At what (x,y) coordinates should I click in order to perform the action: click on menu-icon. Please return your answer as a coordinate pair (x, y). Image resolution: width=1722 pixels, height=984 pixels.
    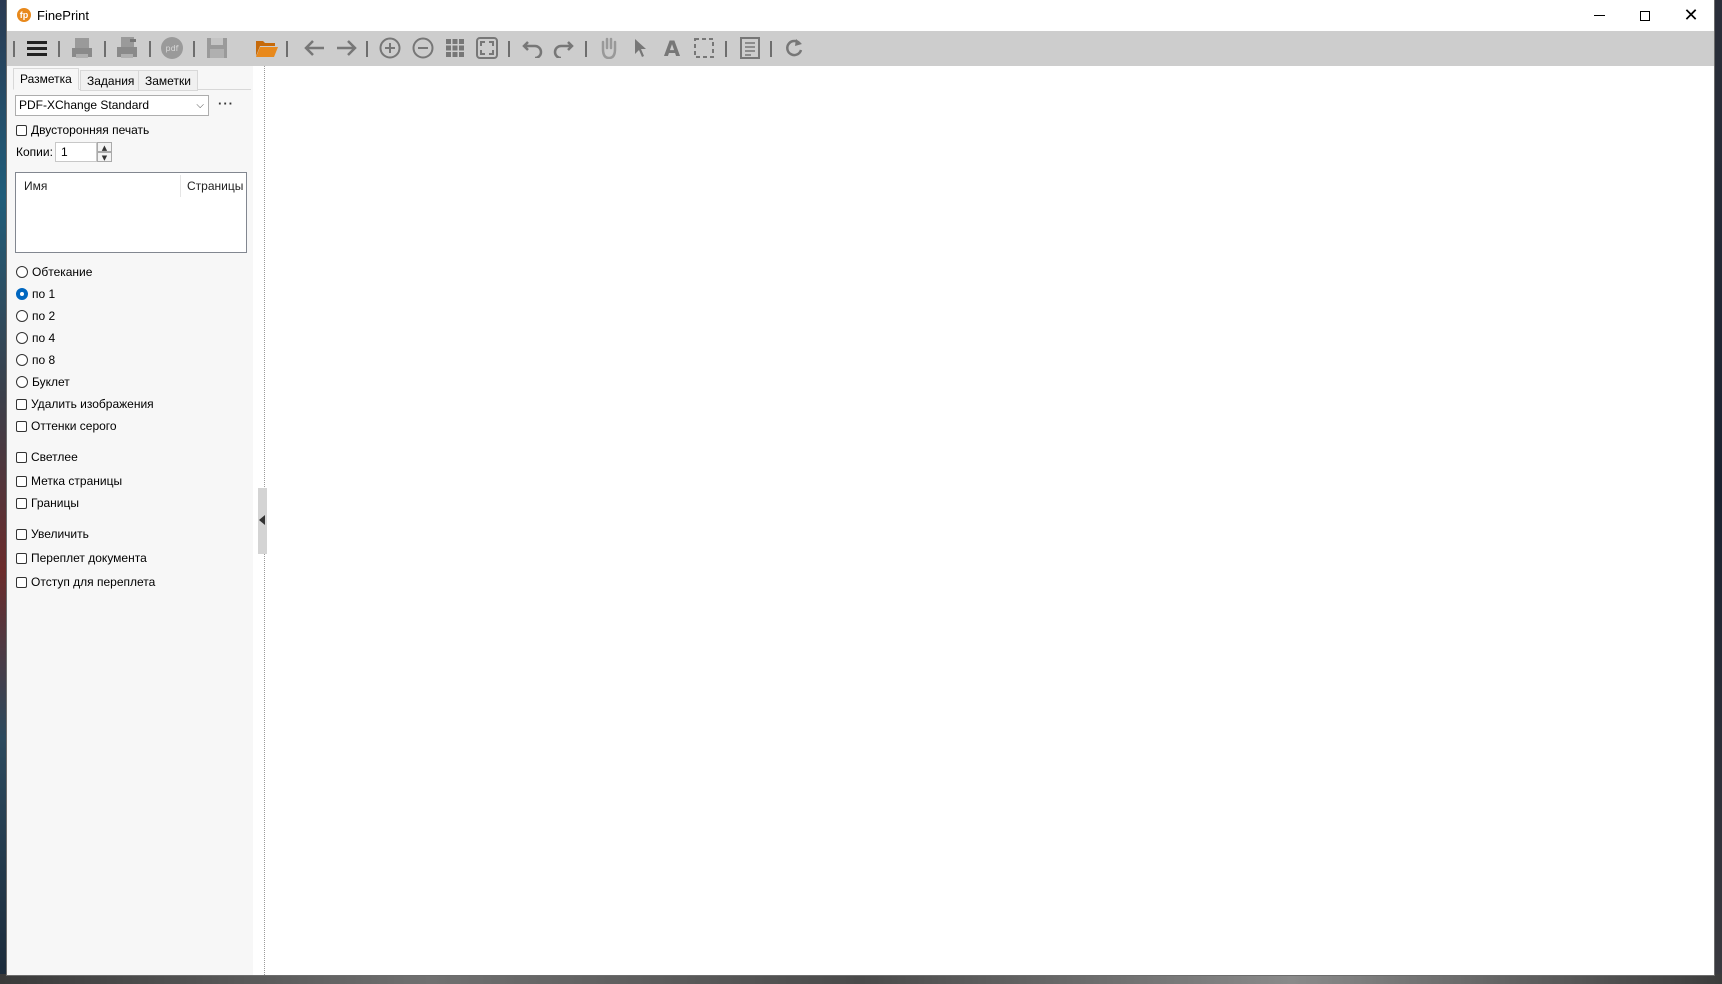
    Looking at the image, I should click on (37, 48).